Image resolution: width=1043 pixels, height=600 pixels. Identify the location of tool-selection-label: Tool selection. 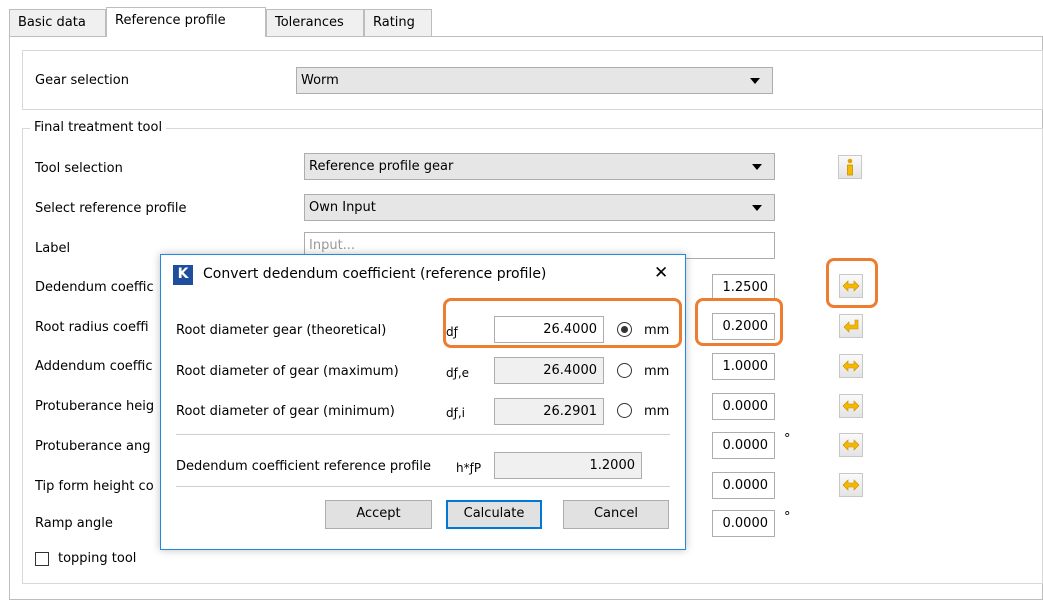
(79, 168).